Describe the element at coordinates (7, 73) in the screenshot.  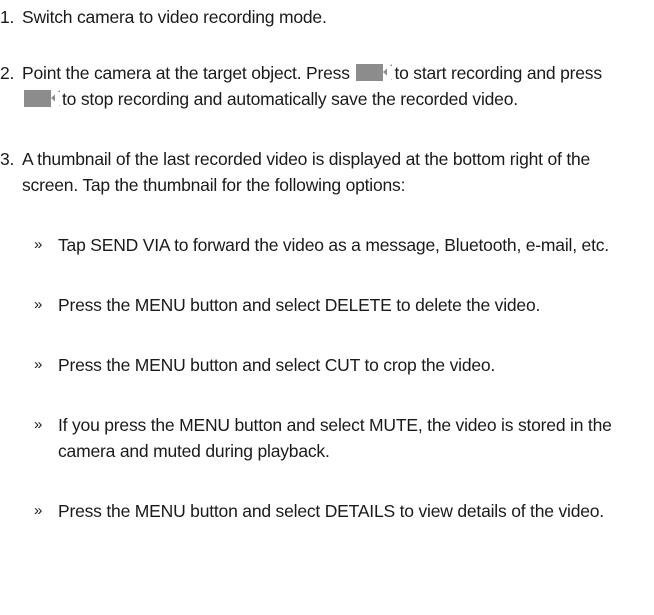
I see `step-number: 2.` at that location.